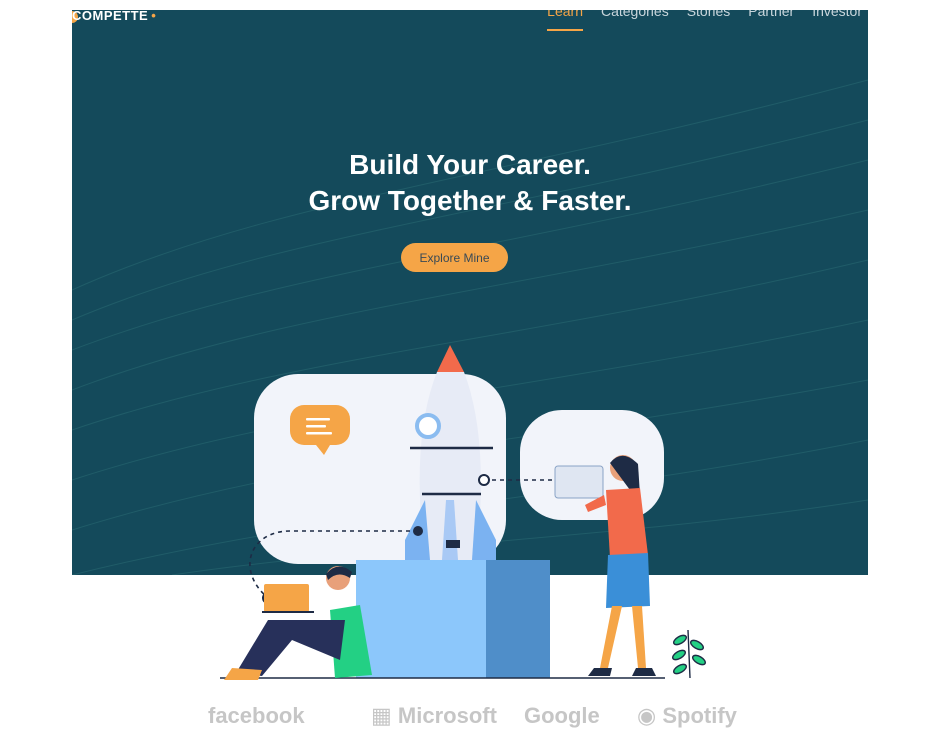 This screenshot has width=940, height=732. Describe the element at coordinates (381, 715) in the screenshot. I see `microsoft-icon: ▦` at that location.